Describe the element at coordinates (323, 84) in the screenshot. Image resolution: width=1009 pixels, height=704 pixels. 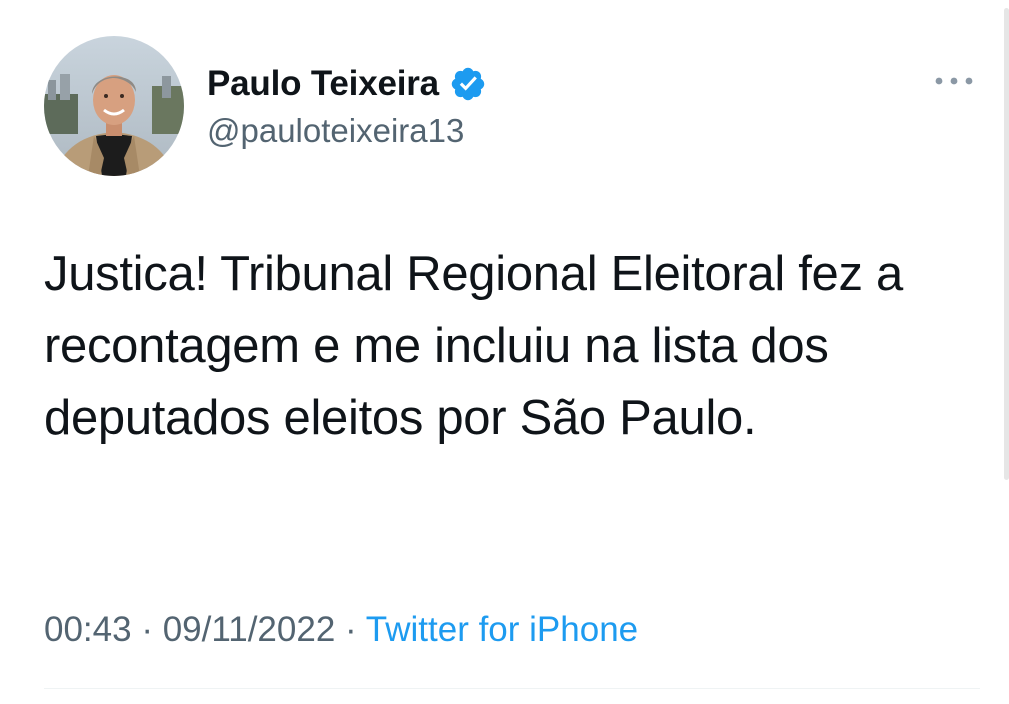
I see `display-name: Paulo Teixeira` at that location.